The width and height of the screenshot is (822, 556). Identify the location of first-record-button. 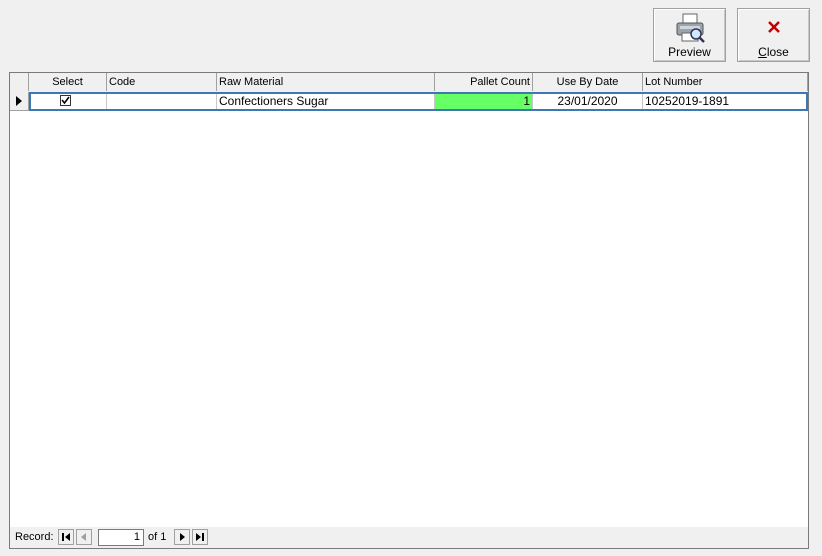
(66, 537).